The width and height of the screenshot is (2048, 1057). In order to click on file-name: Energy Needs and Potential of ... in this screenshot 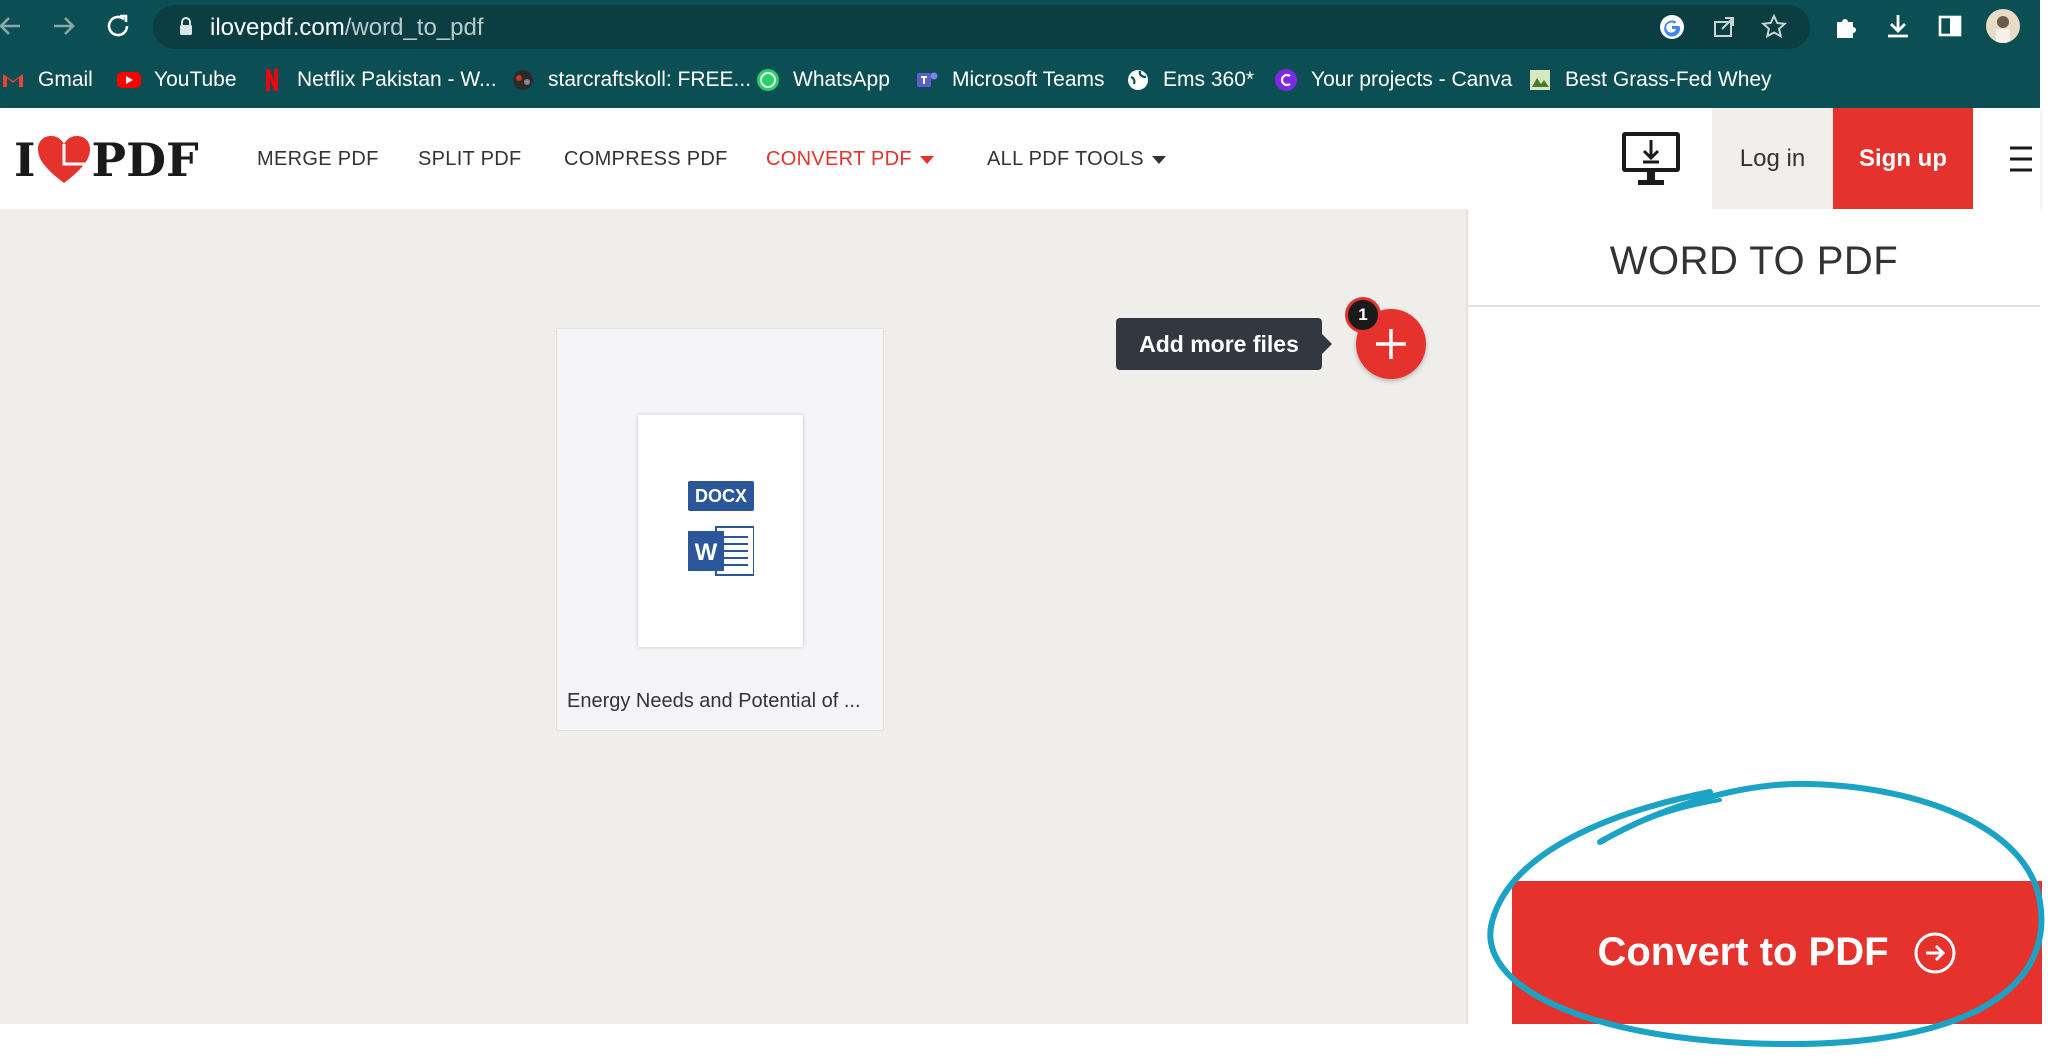, I will do `click(714, 701)`.